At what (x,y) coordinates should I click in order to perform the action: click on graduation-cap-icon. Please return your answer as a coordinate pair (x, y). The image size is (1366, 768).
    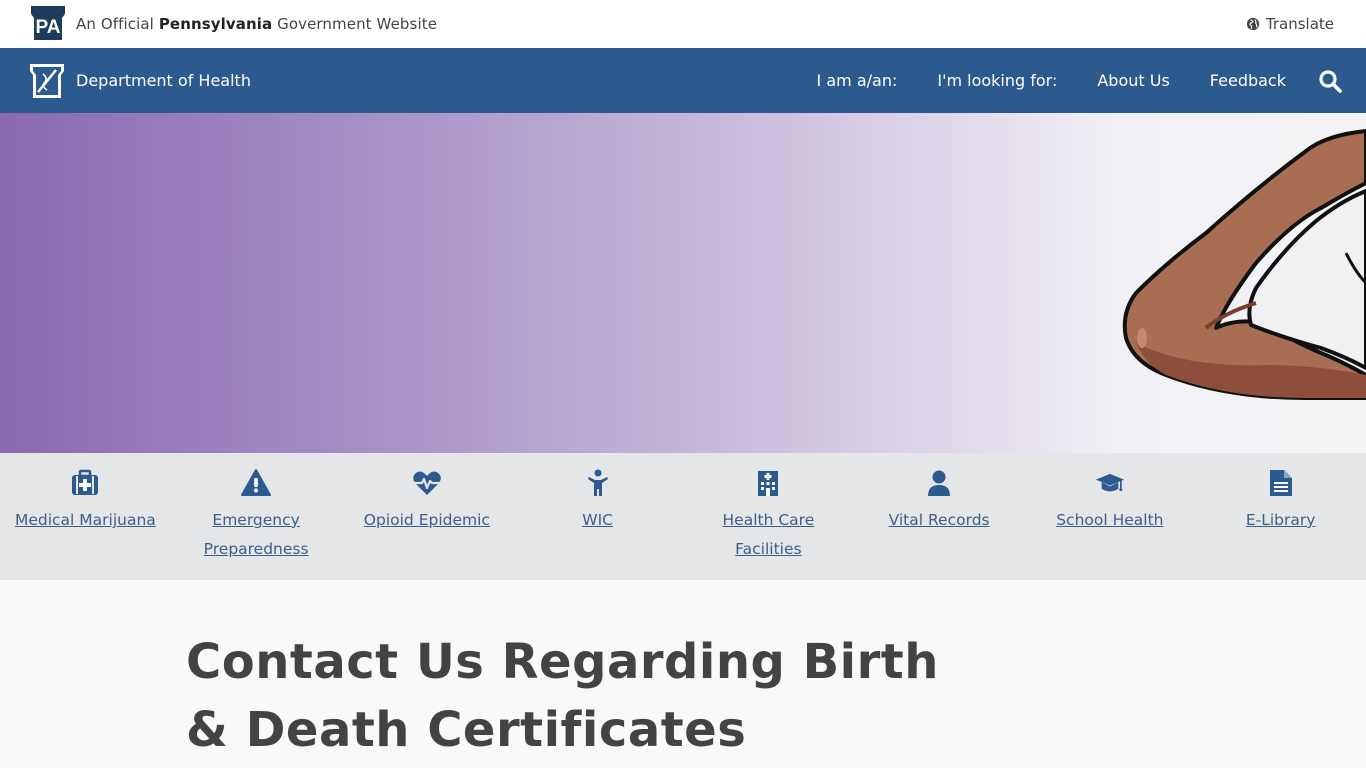
    Looking at the image, I should click on (1110, 483).